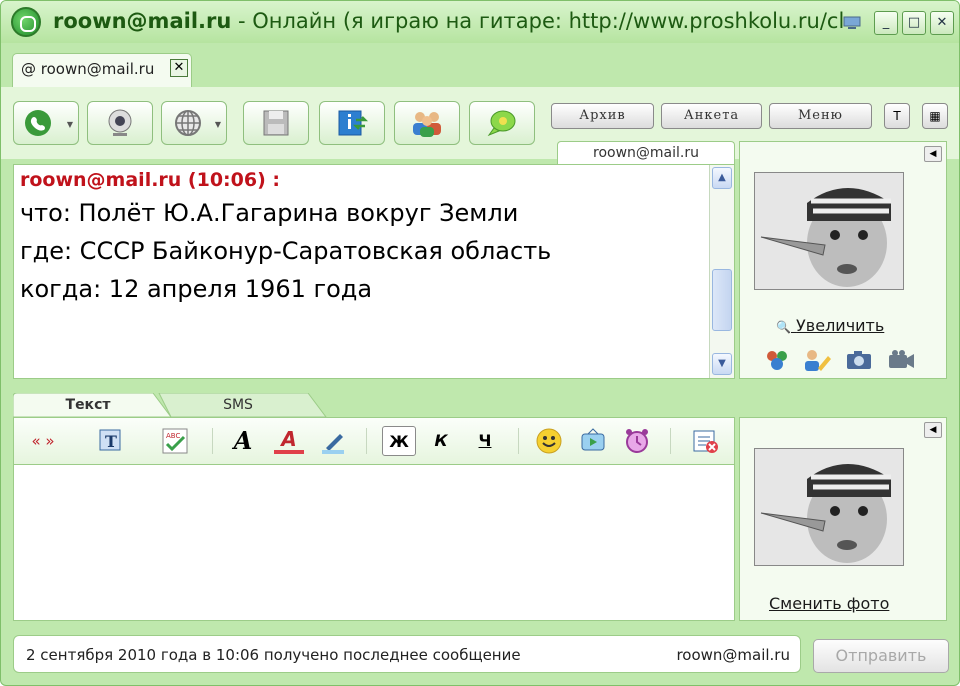 The width and height of the screenshot is (960, 686). I want to click on message-header: roown@mail.ru (10:06) :, so click(150, 180).